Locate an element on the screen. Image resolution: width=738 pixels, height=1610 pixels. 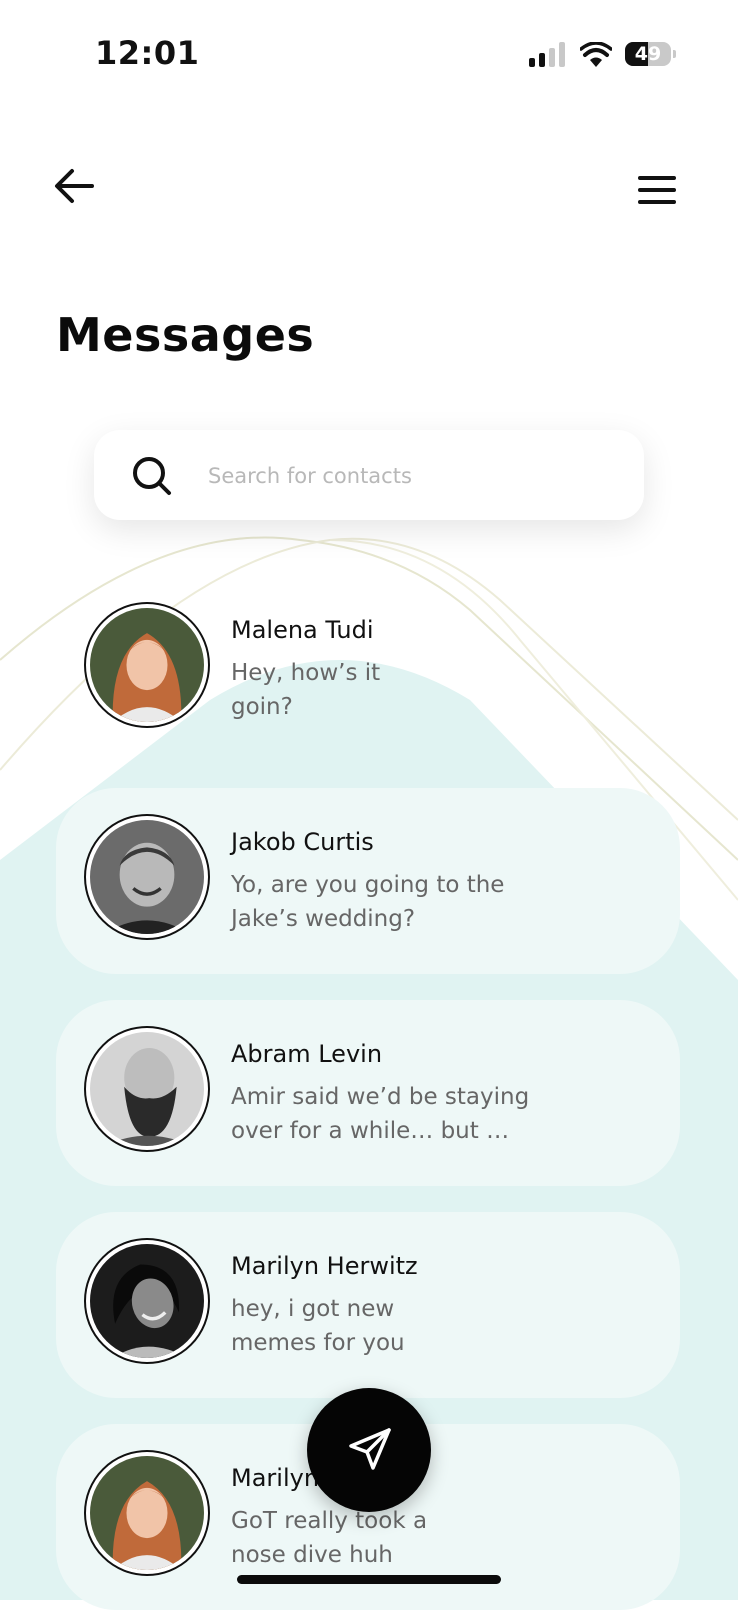
search-bar is located at coordinates (369, 475).